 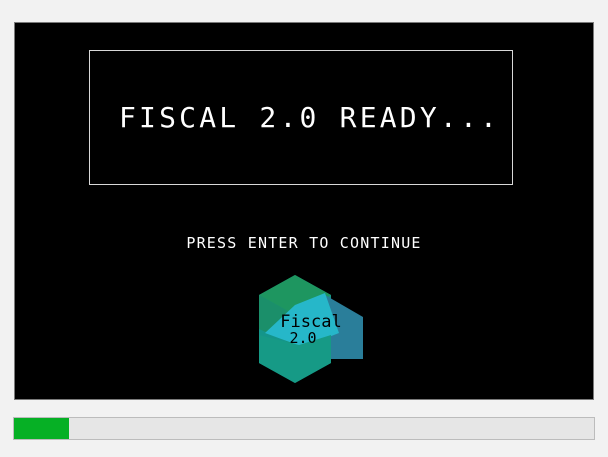 I want to click on hexagon-logo-icon: Fiscal 2.0, so click(x=311, y=329).